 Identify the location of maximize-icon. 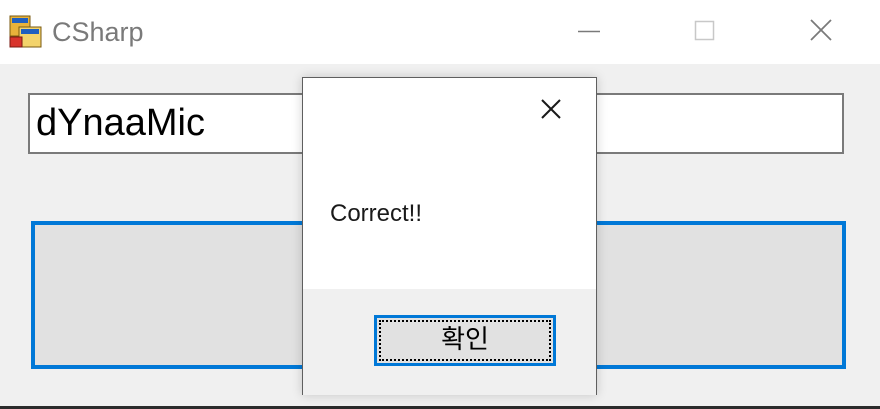
(704, 30).